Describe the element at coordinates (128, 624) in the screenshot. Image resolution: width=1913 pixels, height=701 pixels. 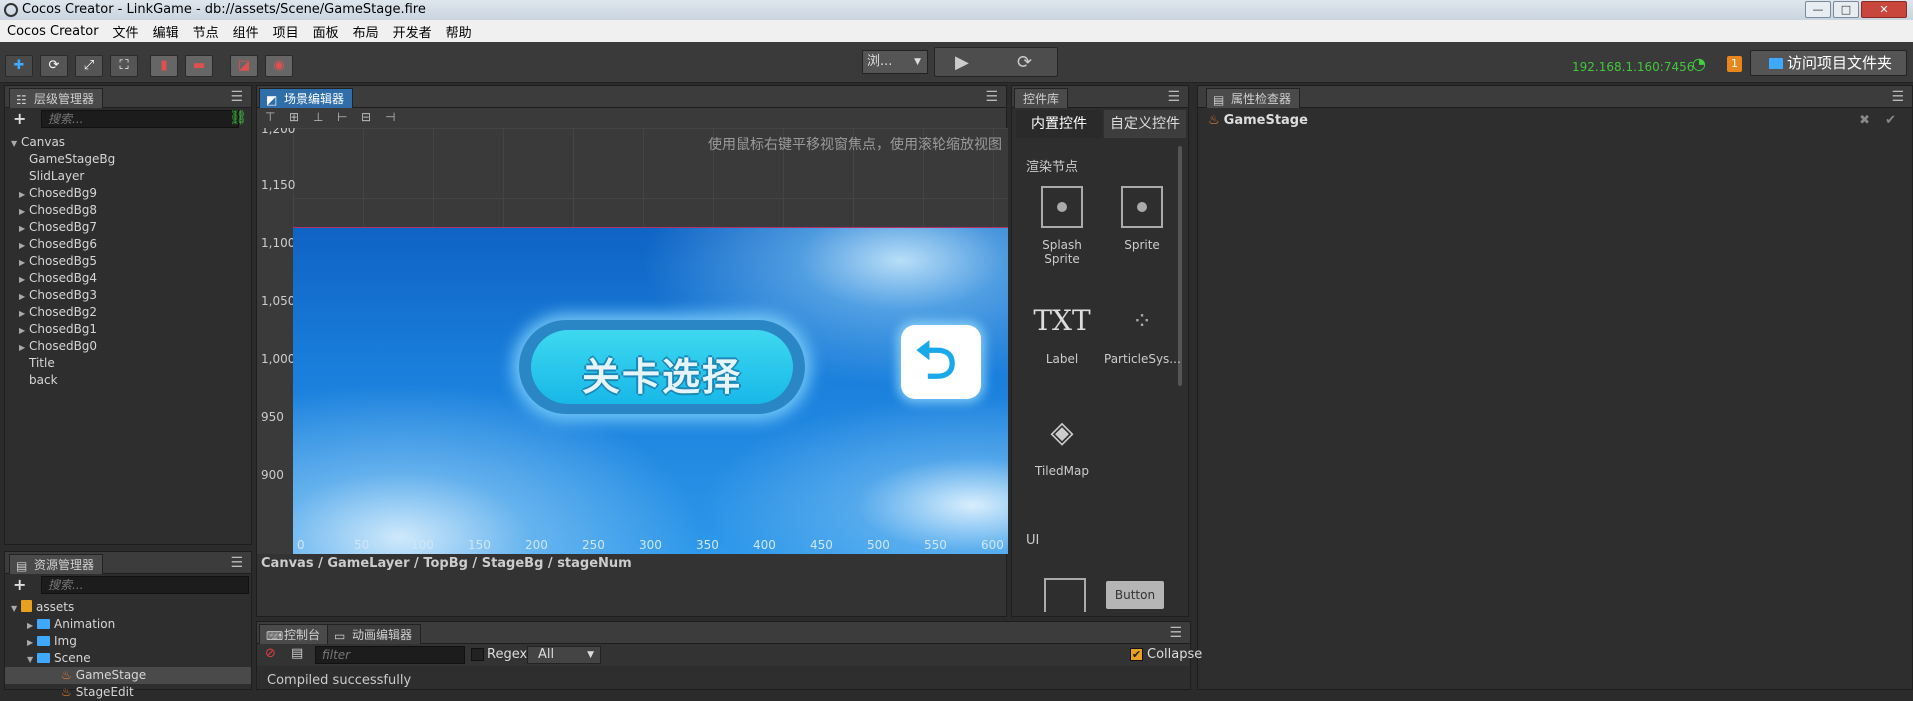
I see `asset-node-folder: ▶ Animation` at that location.